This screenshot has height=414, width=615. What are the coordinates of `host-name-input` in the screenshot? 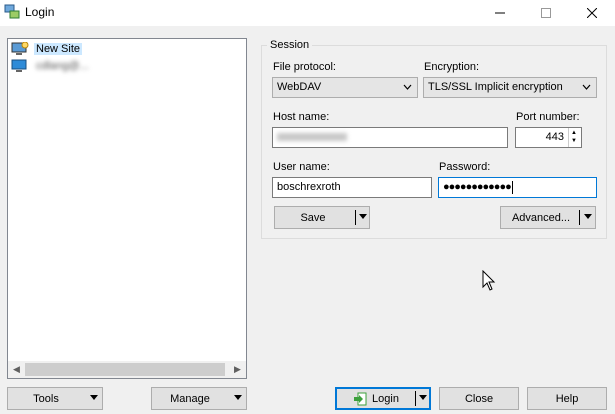 It's located at (390, 137).